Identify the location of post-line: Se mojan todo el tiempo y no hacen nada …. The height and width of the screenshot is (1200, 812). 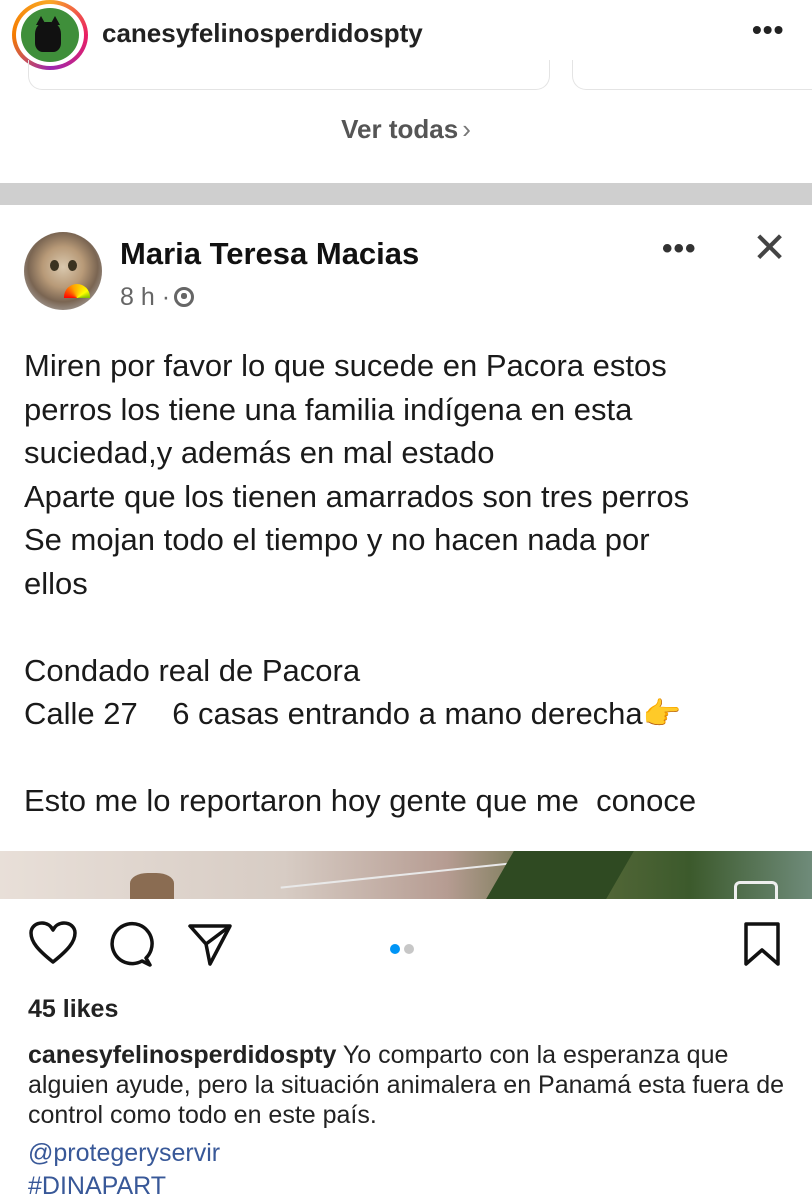
(337, 539).